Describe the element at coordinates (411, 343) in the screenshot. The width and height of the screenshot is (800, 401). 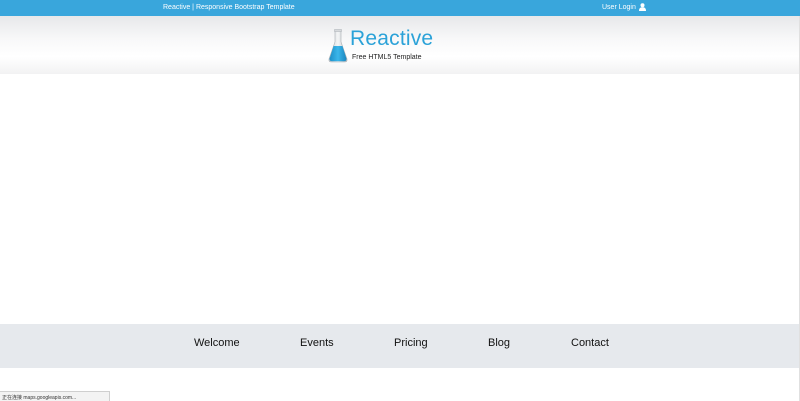
I see `nav-item-pricing: Pricing` at that location.